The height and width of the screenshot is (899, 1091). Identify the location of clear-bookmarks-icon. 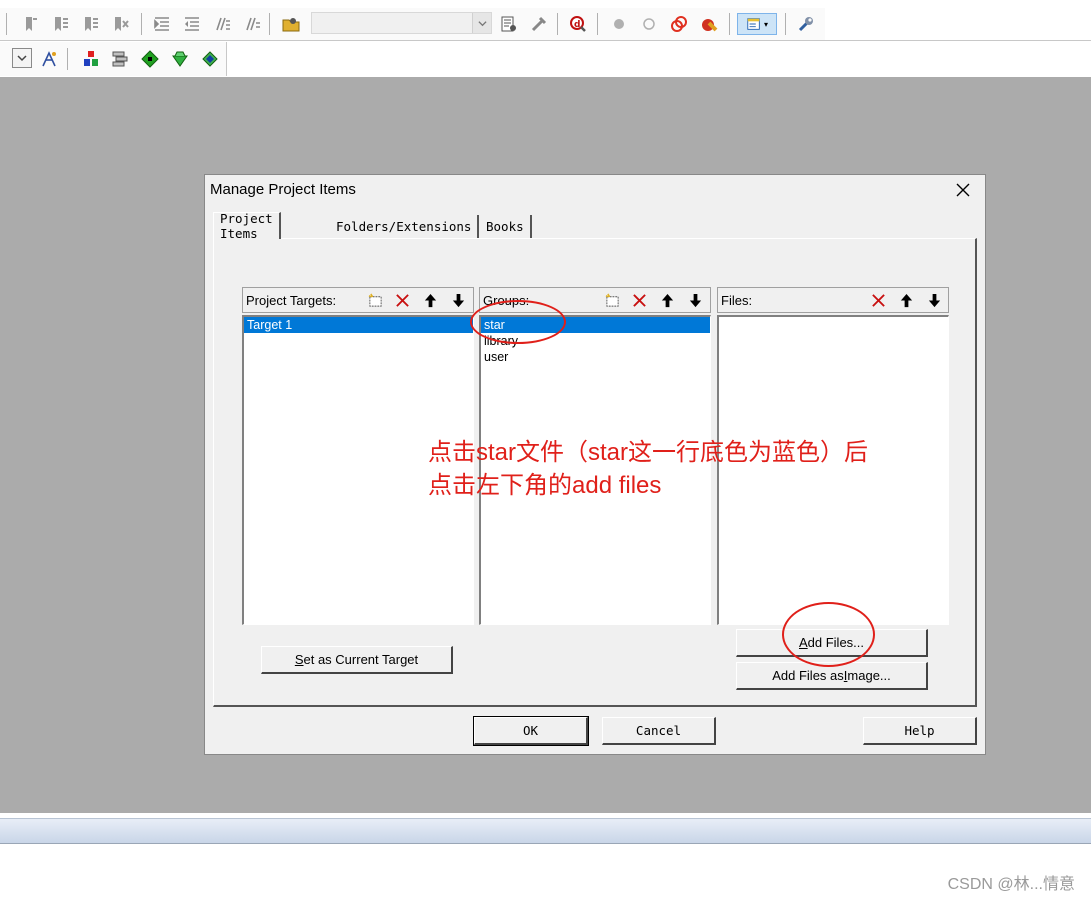
(121, 24).